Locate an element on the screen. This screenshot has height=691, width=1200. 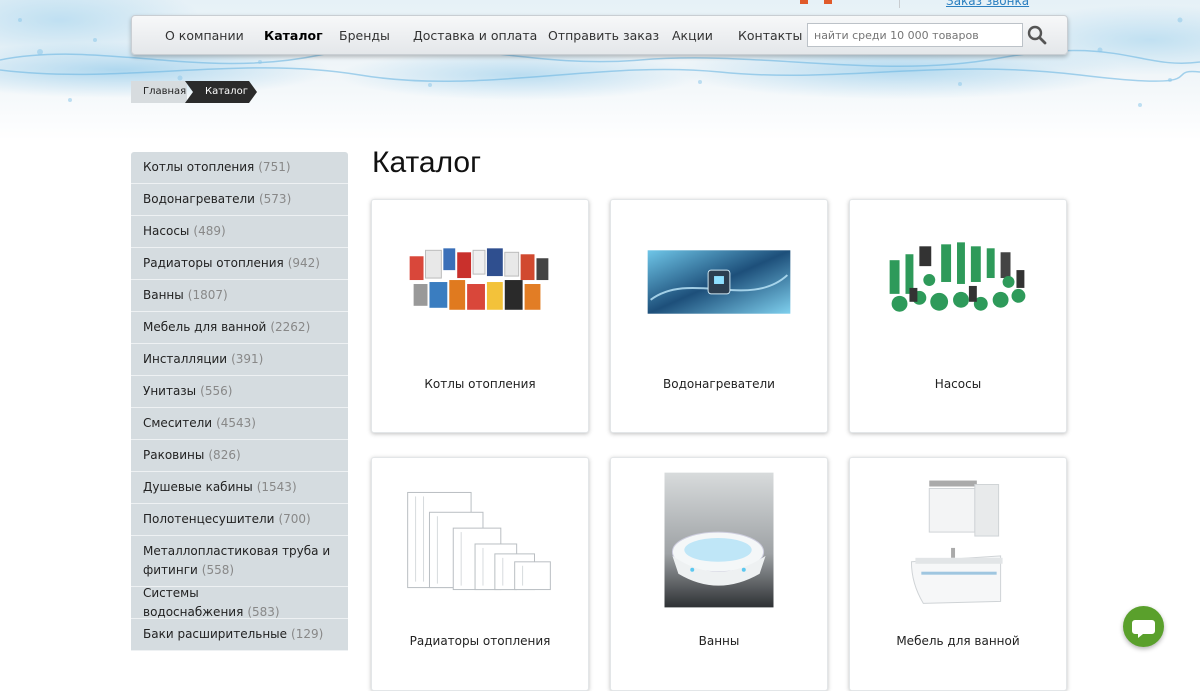
sidebar-item-pumps: Насосы (489) is located at coordinates (239, 232).